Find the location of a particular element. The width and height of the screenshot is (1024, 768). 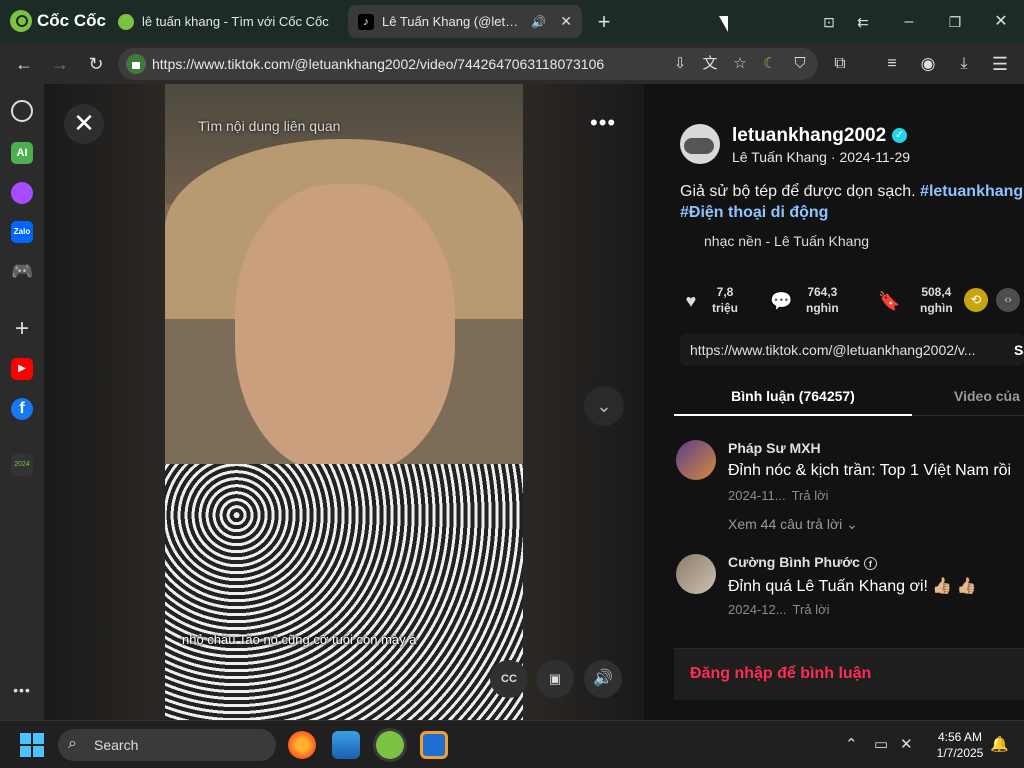

pip-icon: ▣ is located at coordinates (555, 679).